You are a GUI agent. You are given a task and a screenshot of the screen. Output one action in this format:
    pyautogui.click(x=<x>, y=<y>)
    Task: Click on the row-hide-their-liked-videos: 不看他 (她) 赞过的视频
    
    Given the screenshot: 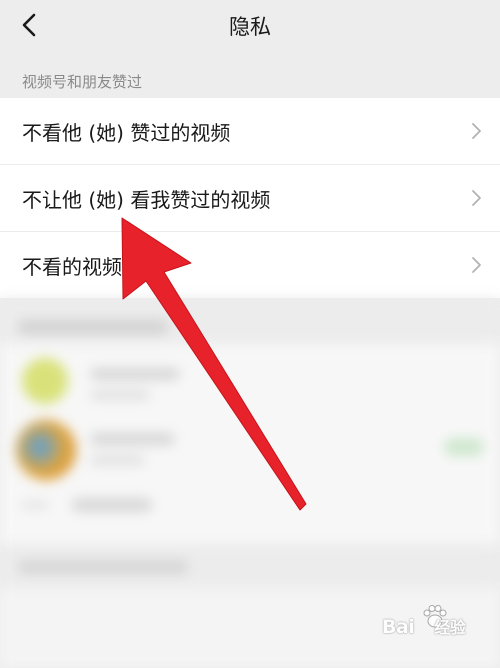 What is the action you would take?
    pyautogui.click(x=250, y=131)
    